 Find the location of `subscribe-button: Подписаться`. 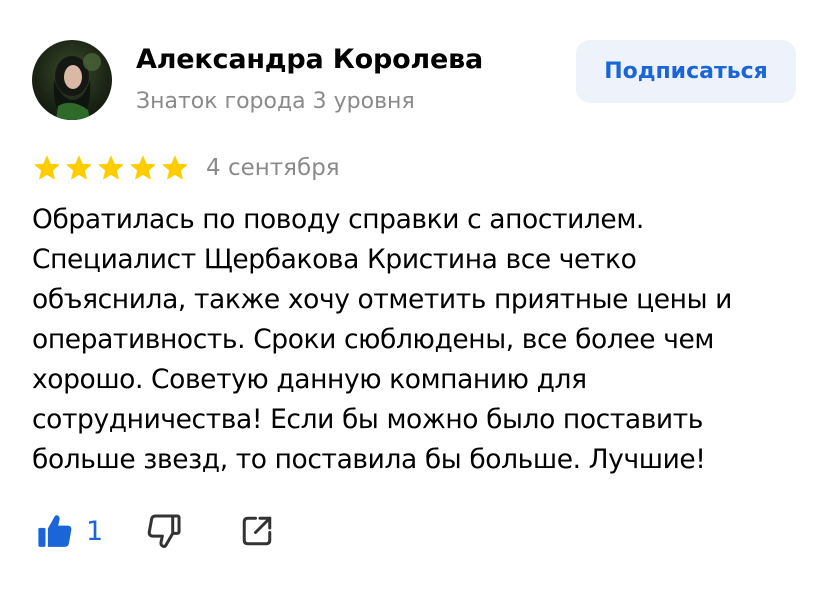

subscribe-button: Подписаться is located at coordinates (686, 71).